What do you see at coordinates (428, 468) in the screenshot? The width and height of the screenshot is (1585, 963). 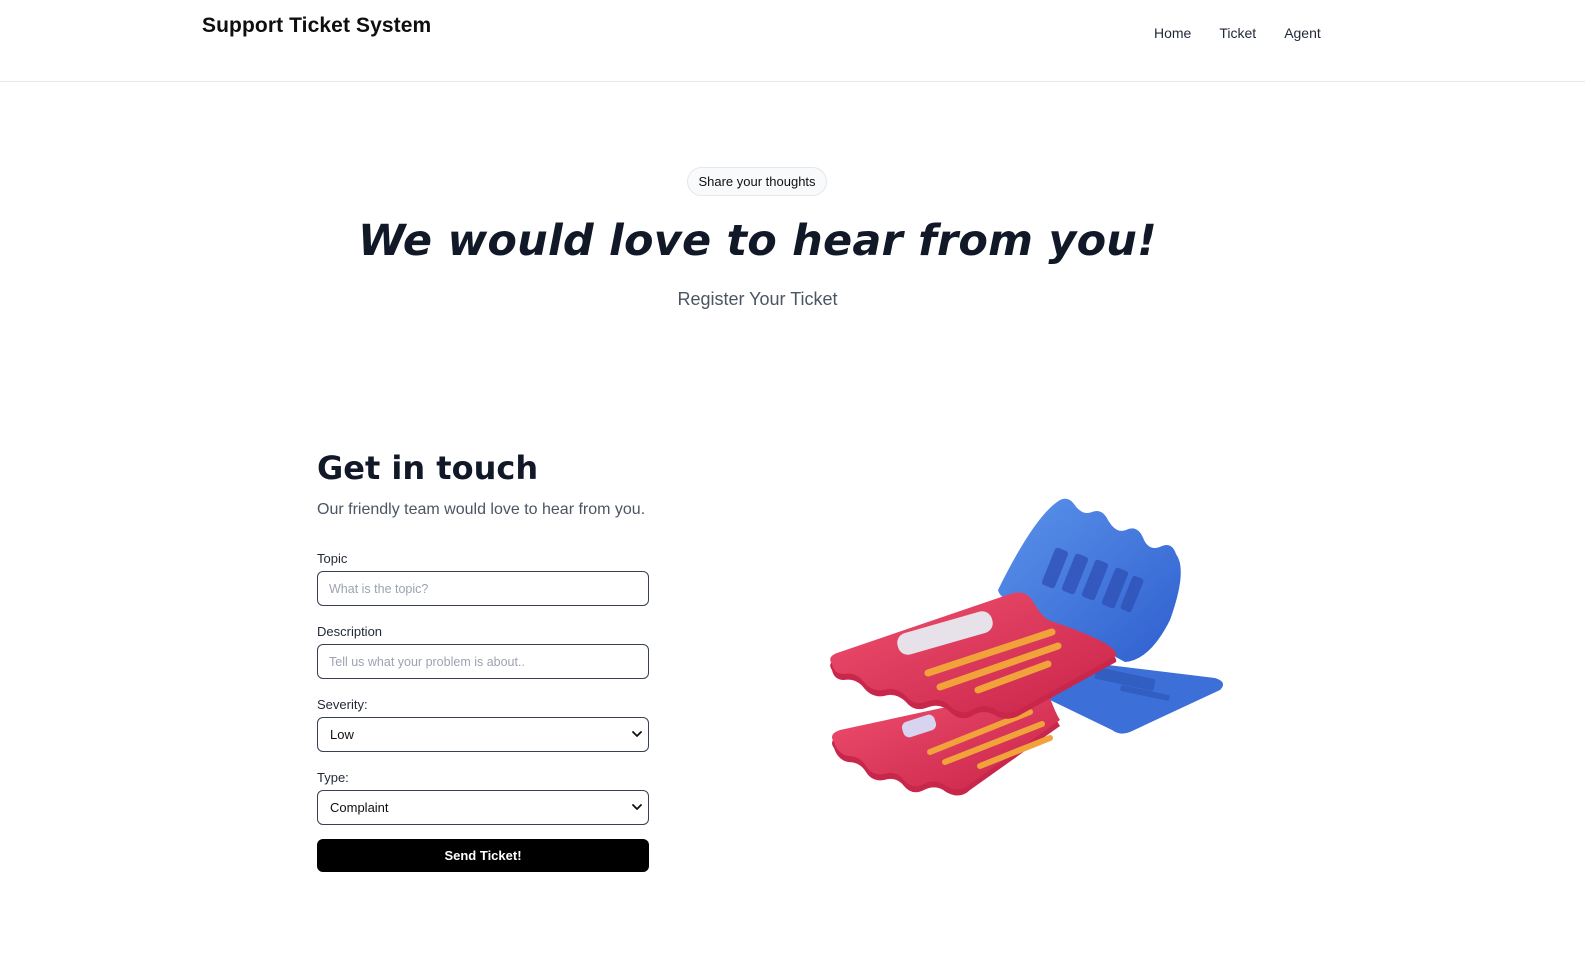 I see `contact-title: Get in touch` at bounding box center [428, 468].